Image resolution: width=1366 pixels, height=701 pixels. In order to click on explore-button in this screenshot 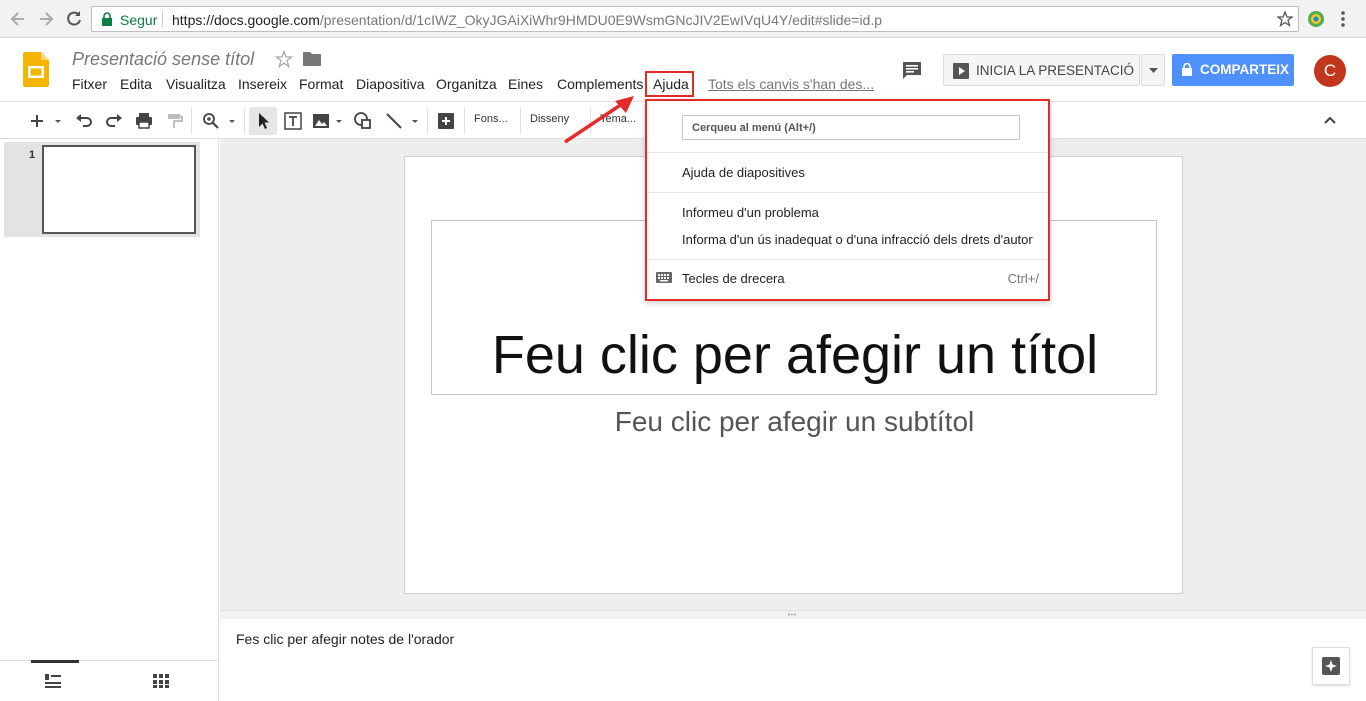, I will do `click(1331, 666)`.